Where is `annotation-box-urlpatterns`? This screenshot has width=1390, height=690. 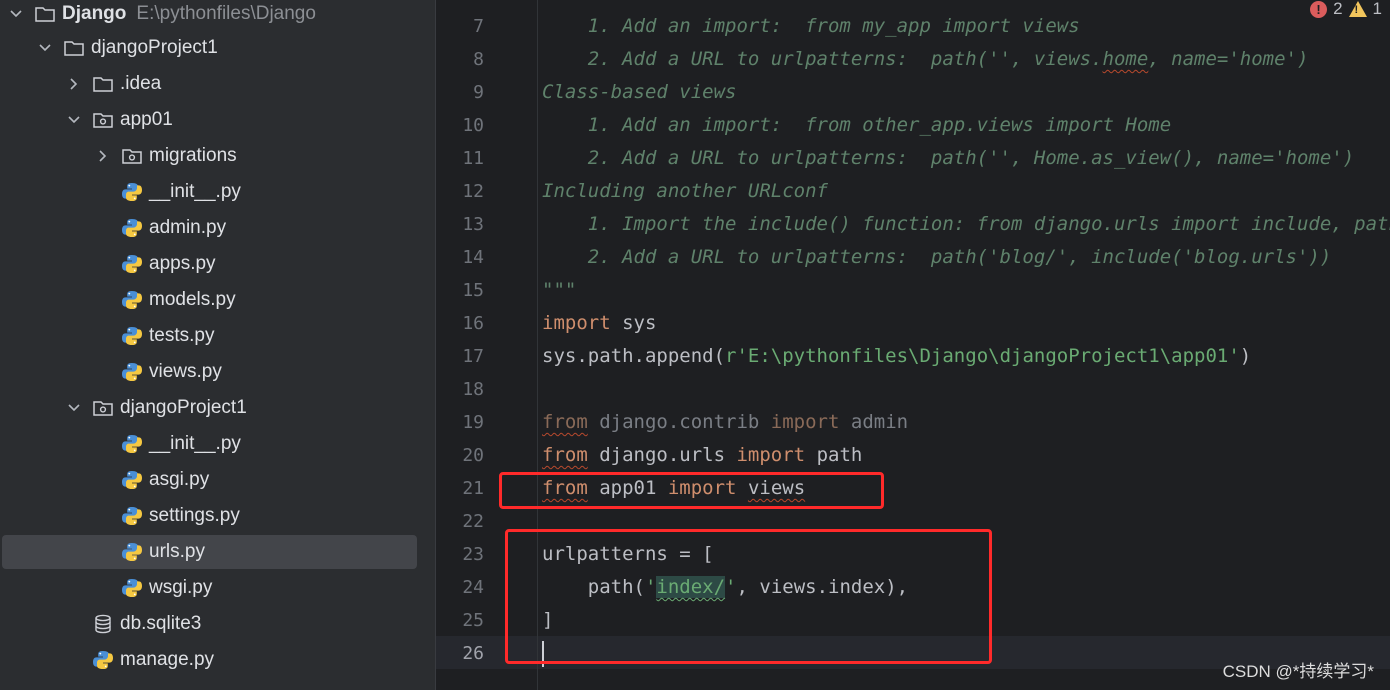
annotation-box-urlpatterns is located at coordinates (748, 596).